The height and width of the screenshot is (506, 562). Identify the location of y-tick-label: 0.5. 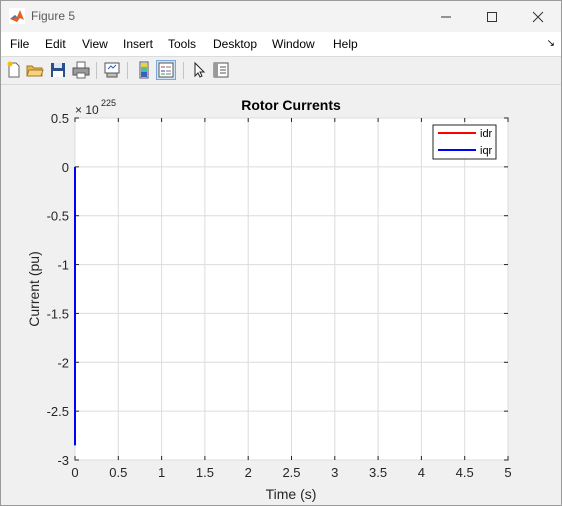
(60, 118).